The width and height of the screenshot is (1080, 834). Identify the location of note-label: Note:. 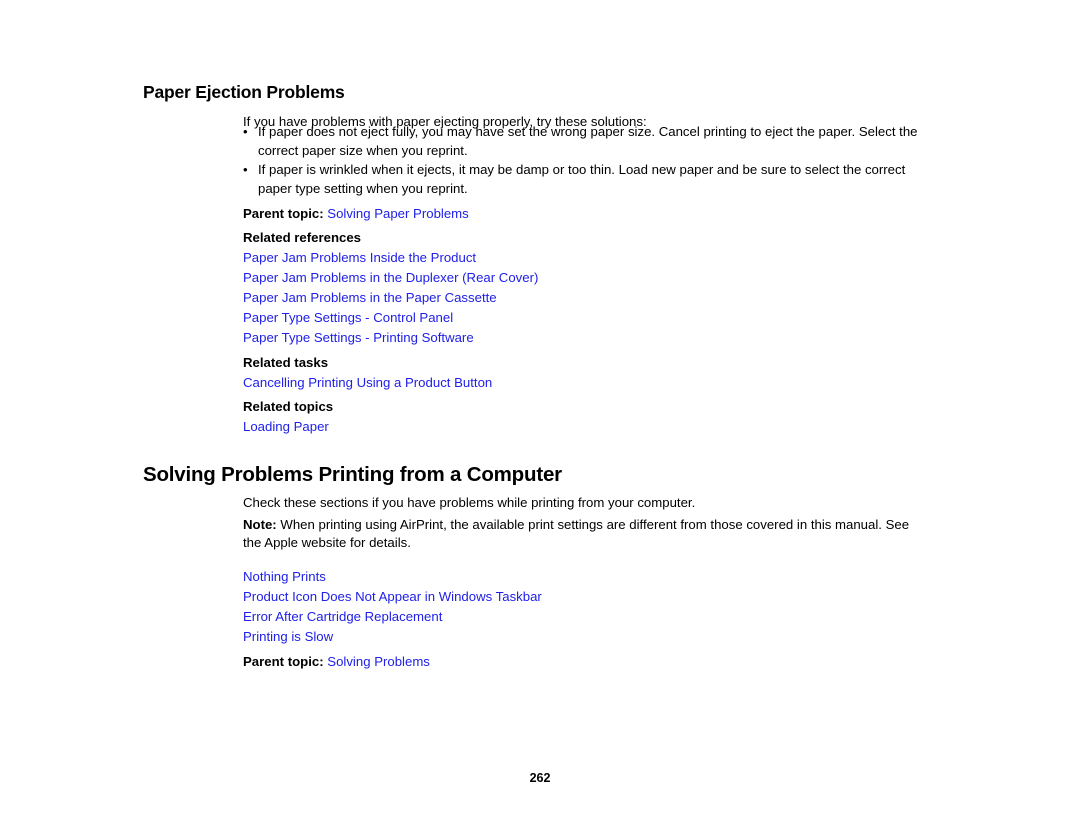
(260, 524).